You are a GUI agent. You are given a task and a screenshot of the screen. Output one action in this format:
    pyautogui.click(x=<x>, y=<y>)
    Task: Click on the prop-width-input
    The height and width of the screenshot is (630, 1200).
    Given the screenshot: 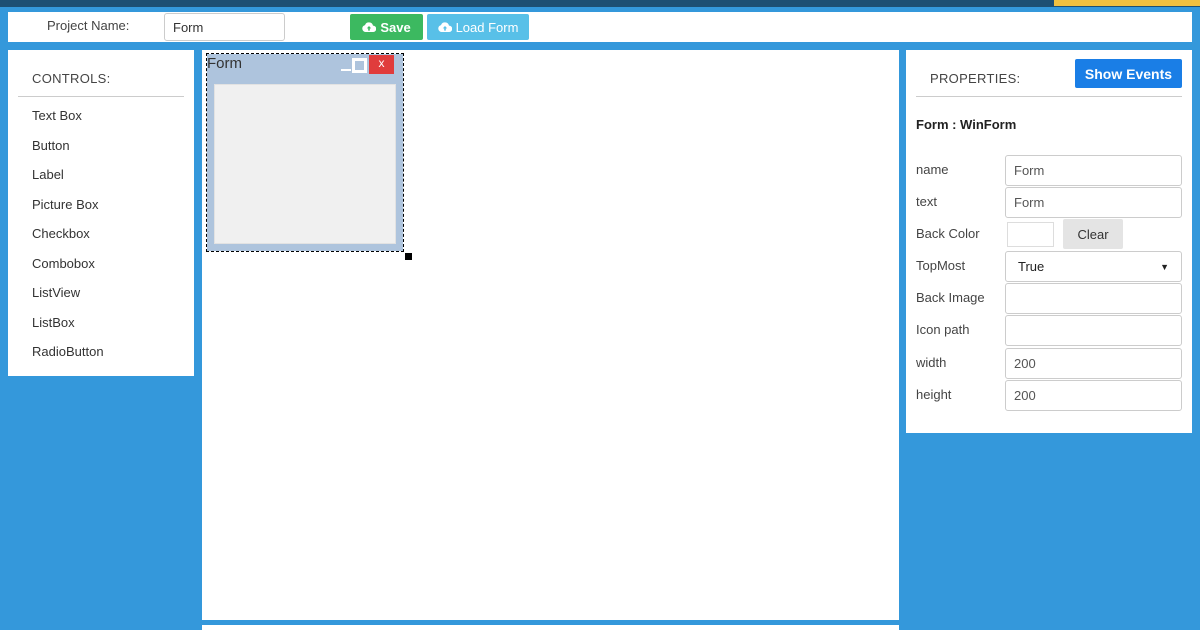 What is the action you would take?
    pyautogui.click(x=1093, y=363)
    